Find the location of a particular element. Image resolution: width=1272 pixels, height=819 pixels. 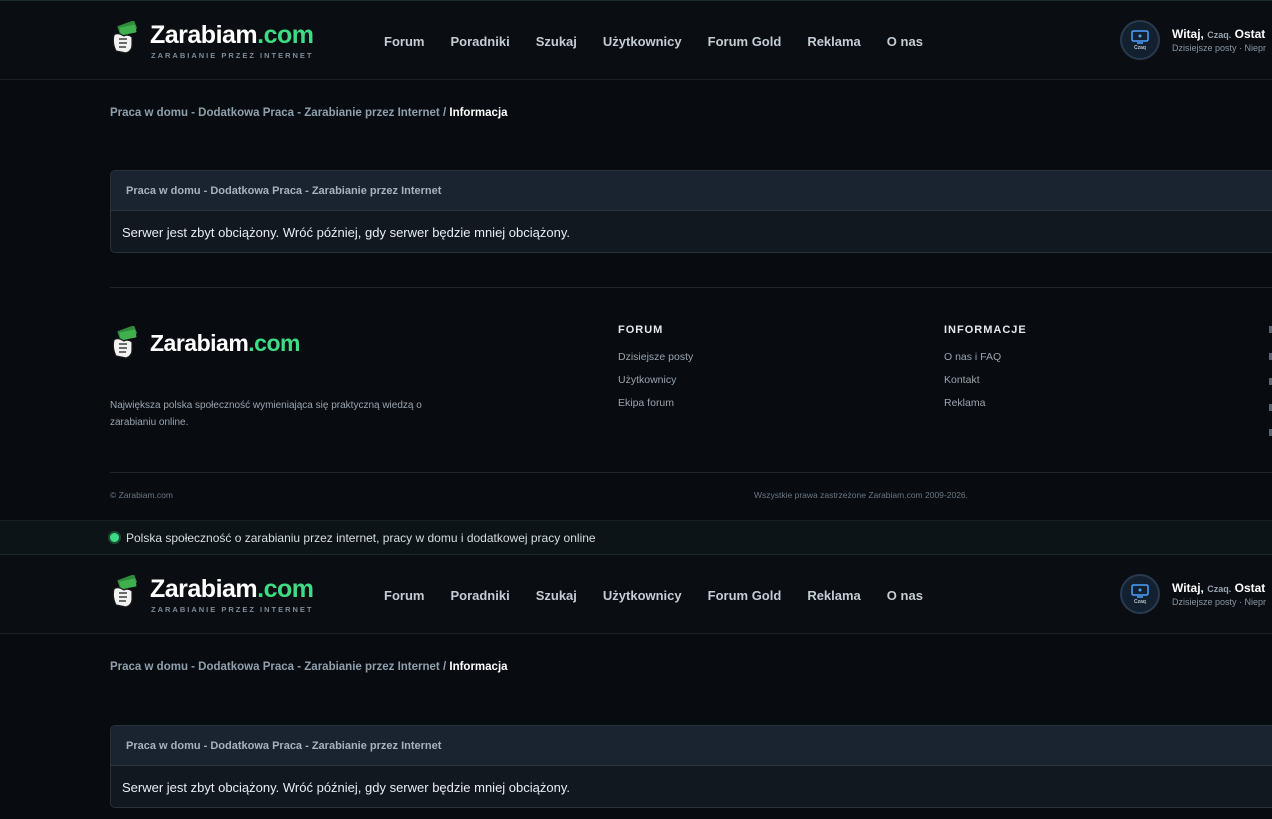

footer-col-info-title: INFORMACJE is located at coordinates (985, 330).